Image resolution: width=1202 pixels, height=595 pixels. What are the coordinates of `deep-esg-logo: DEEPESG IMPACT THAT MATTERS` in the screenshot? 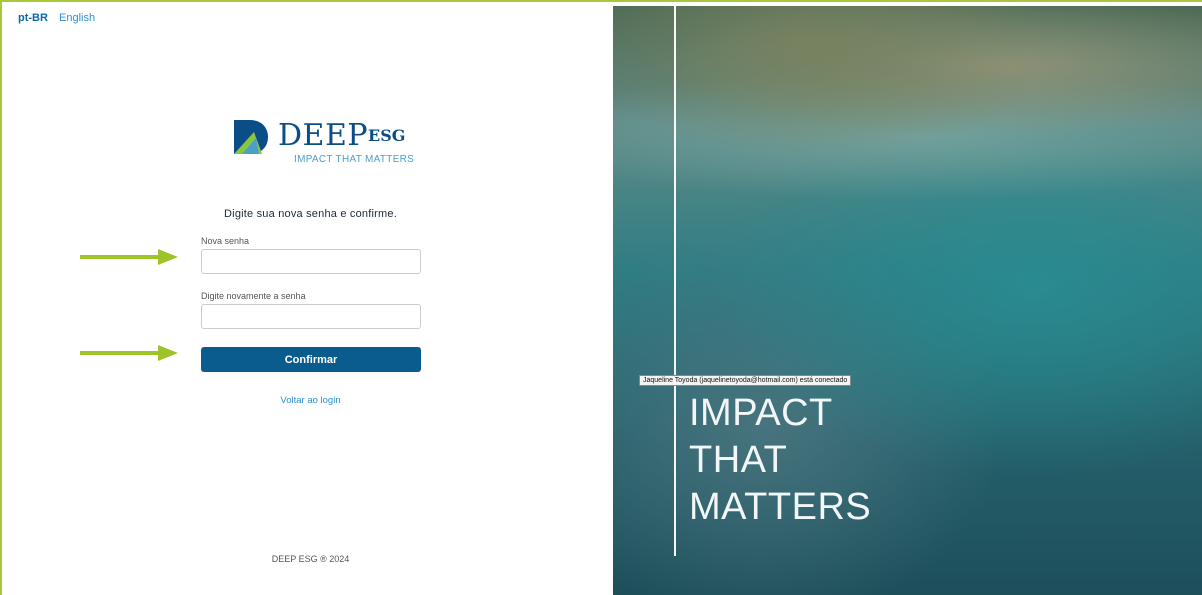 It's located at (323, 144).